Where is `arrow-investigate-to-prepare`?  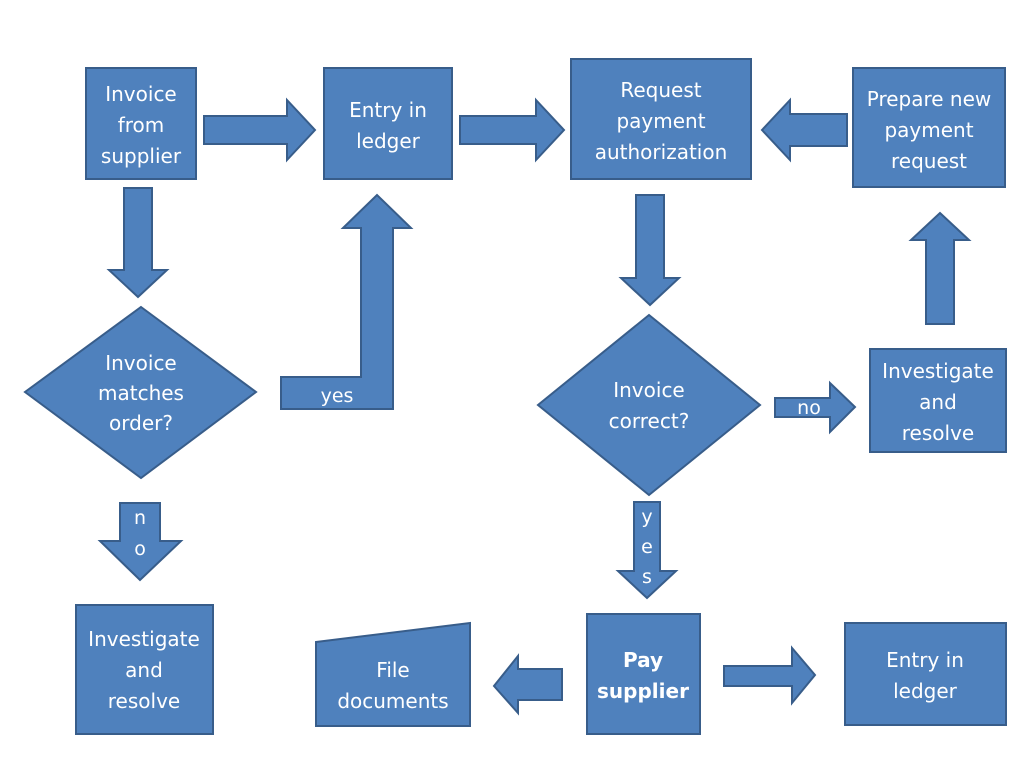
arrow-investigate-to-prepare is located at coordinates (940, 268).